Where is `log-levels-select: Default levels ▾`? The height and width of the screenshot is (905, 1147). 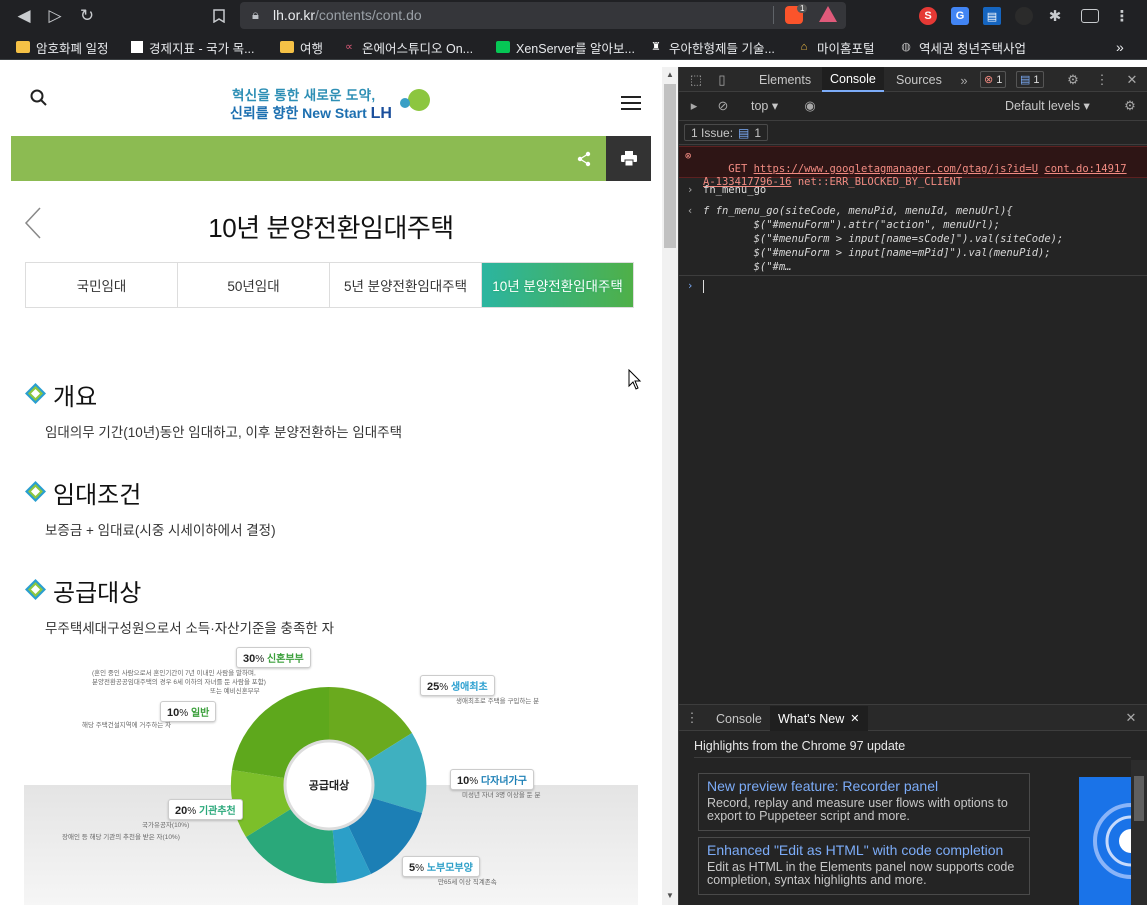
log-levels-select: Default levels ▾ is located at coordinates (1047, 105).